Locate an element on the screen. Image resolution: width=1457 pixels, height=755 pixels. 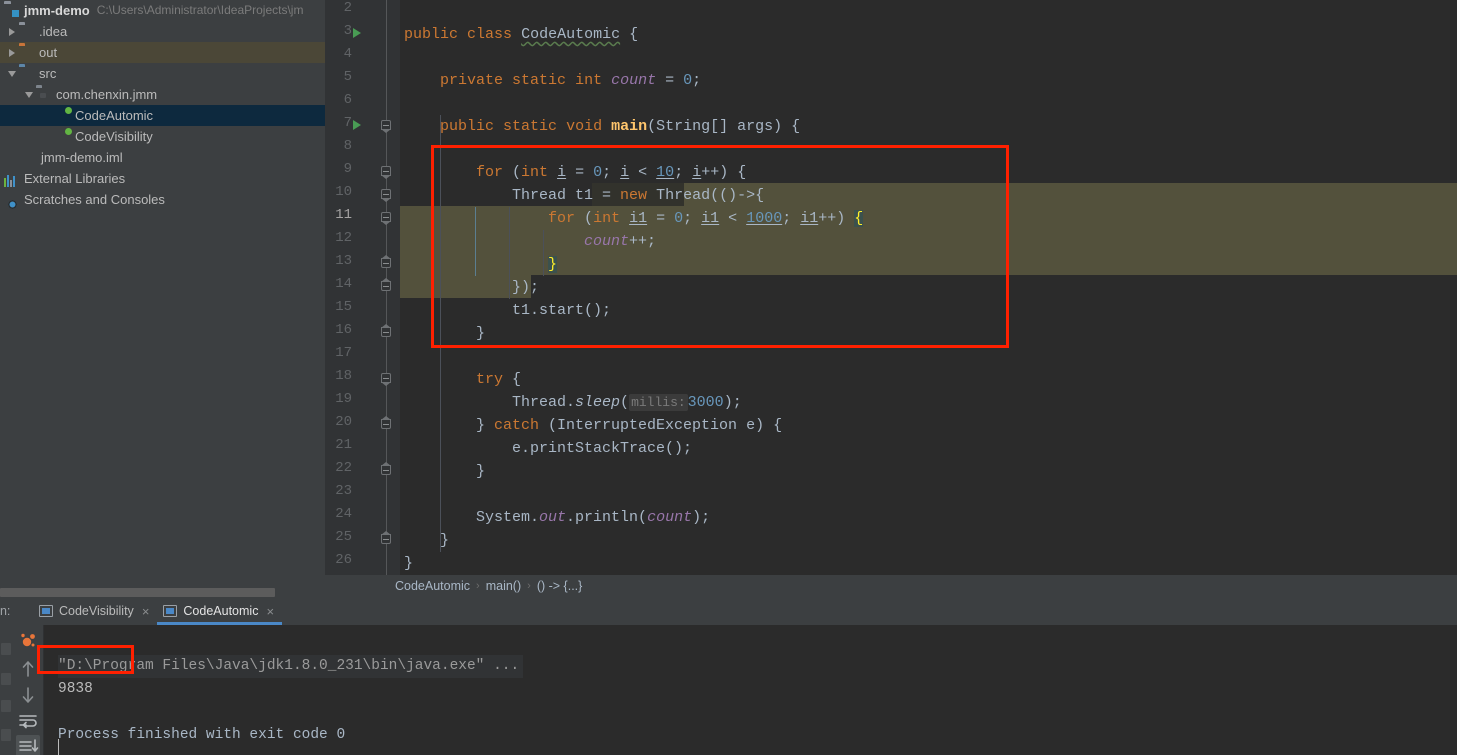
line-number: 7 is located at coordinates (347, 123).